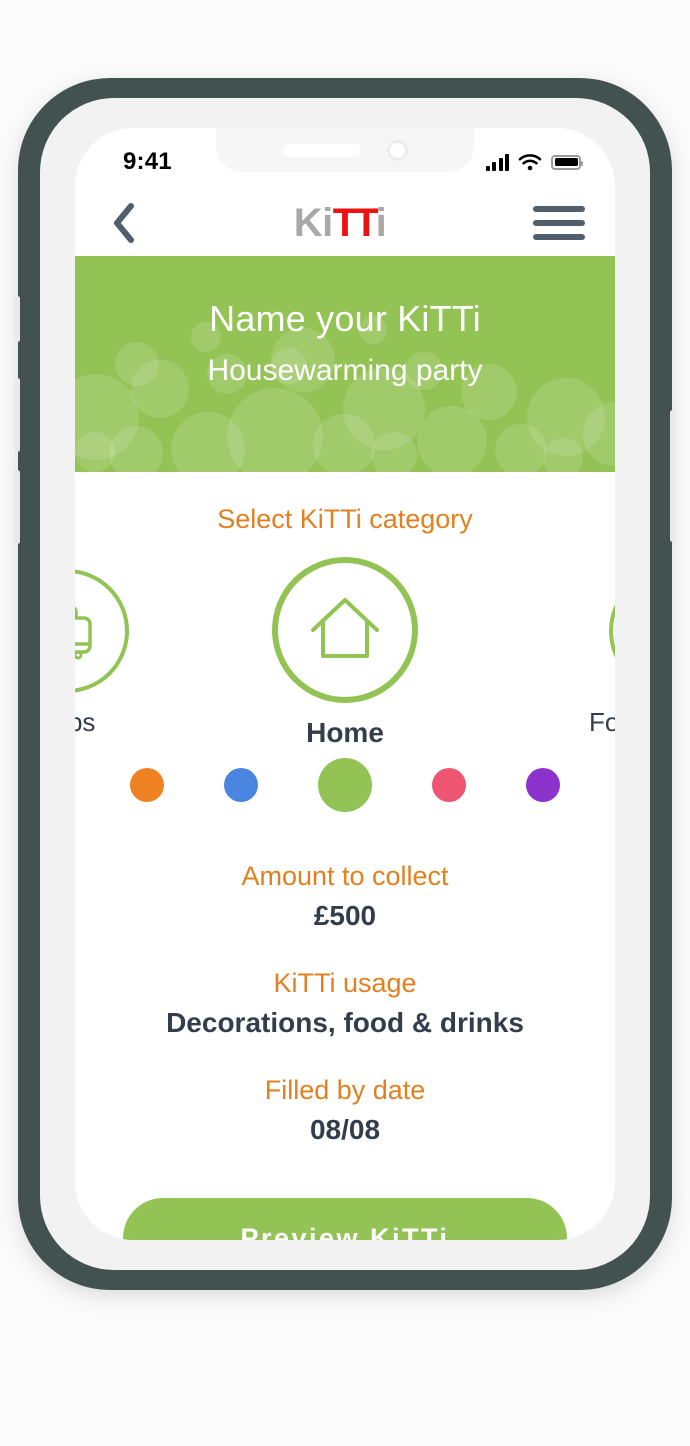  What do you see at coordinates (345, 1110) in the screenshot?
I see `date-block: Filled by date 08/08` at bounding box center [345, 1110].